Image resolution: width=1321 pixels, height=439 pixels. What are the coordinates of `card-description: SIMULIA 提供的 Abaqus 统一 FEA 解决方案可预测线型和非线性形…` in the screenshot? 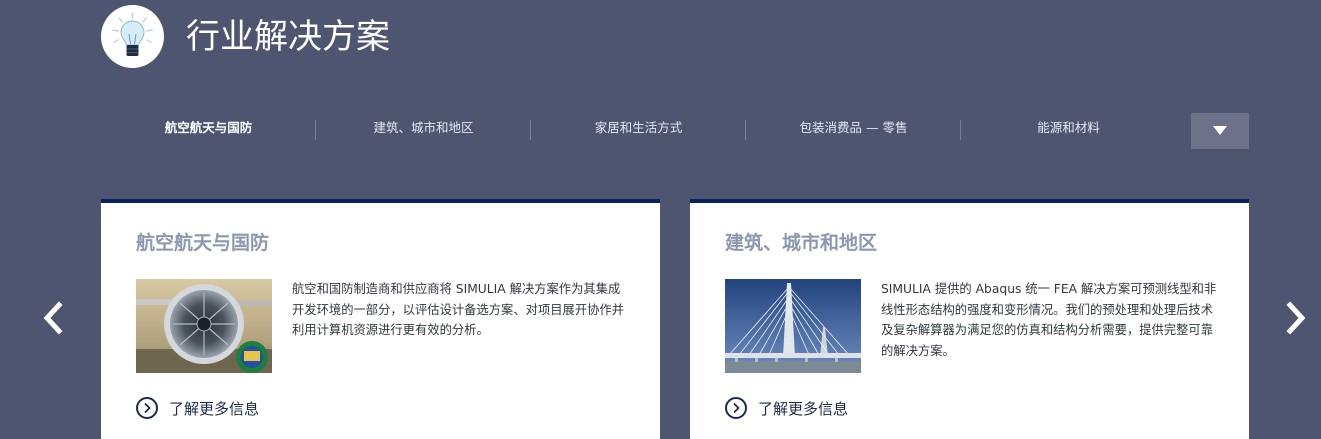 It's located at (1049, 320).